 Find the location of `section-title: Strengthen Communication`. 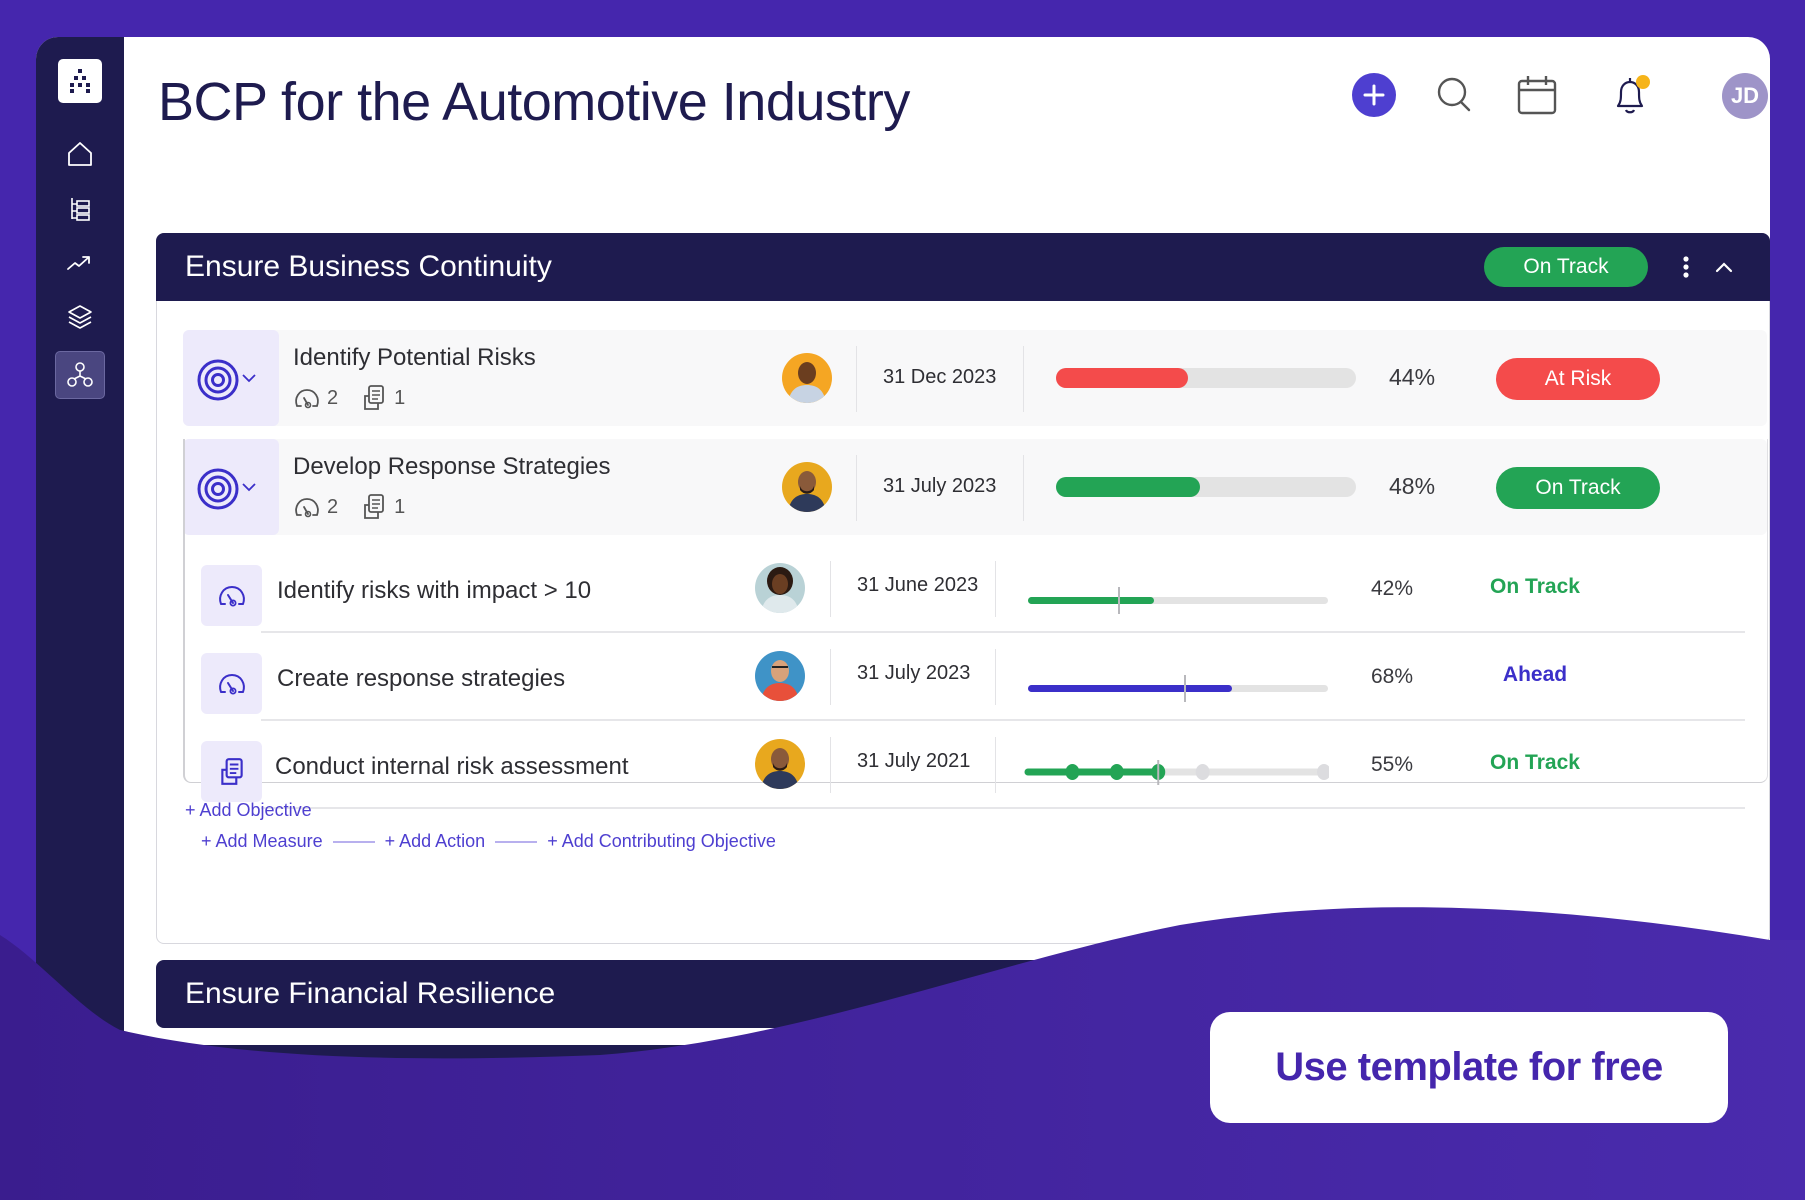

section-title: Strengthen Communication is located at coordinates (367, 1077).